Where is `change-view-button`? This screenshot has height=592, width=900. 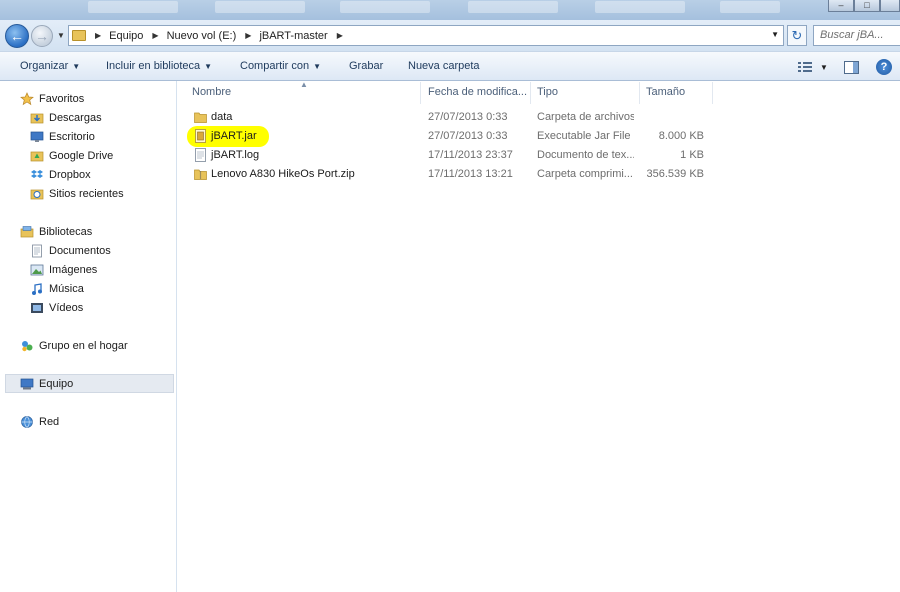
change-view-button is located at coordinates (805, 67).